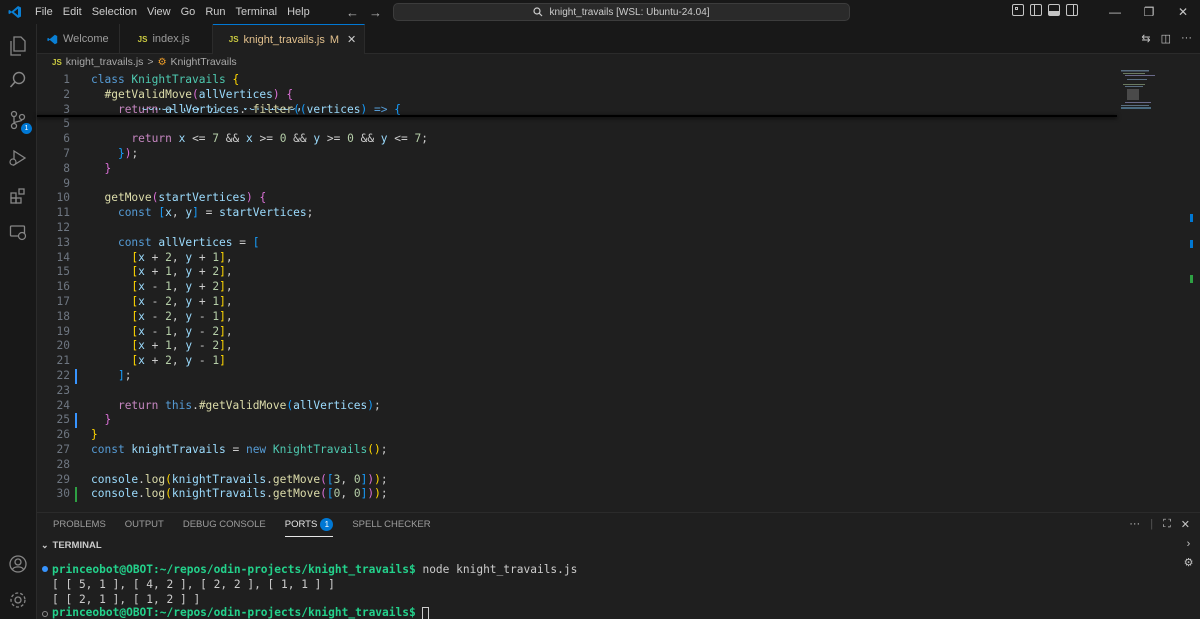 The image size is (1200, 619). What do you see at coordinates (66, 124) in the screenshot?
I see `line-number: 5` at bounding box center [66, 124].